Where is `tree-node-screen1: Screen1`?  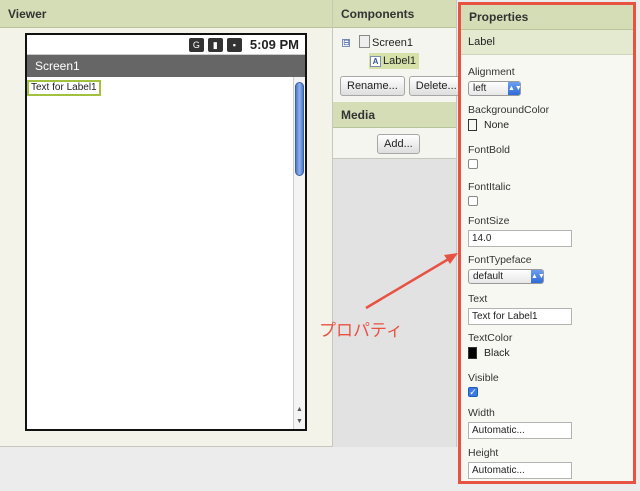 tree-node-screen1: Screen1 is located at coordinates (392, 43).